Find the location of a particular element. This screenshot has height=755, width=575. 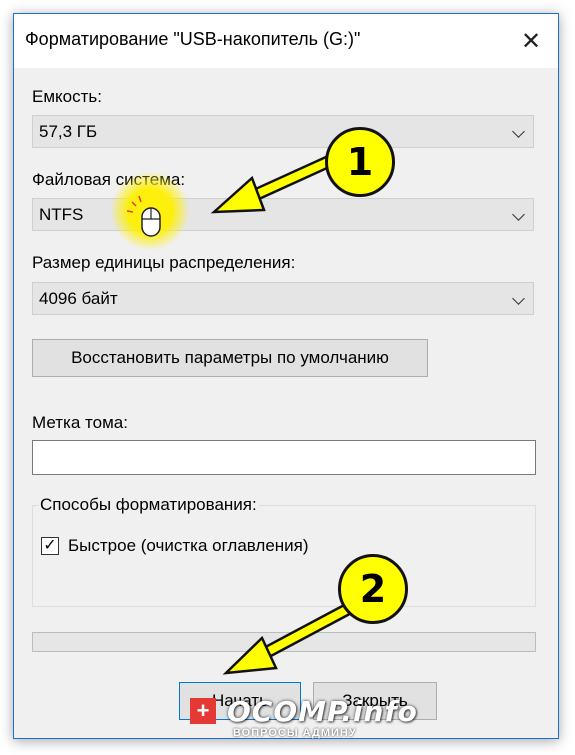

watermark-plus-icon: + is located at coordinates (203, 711).